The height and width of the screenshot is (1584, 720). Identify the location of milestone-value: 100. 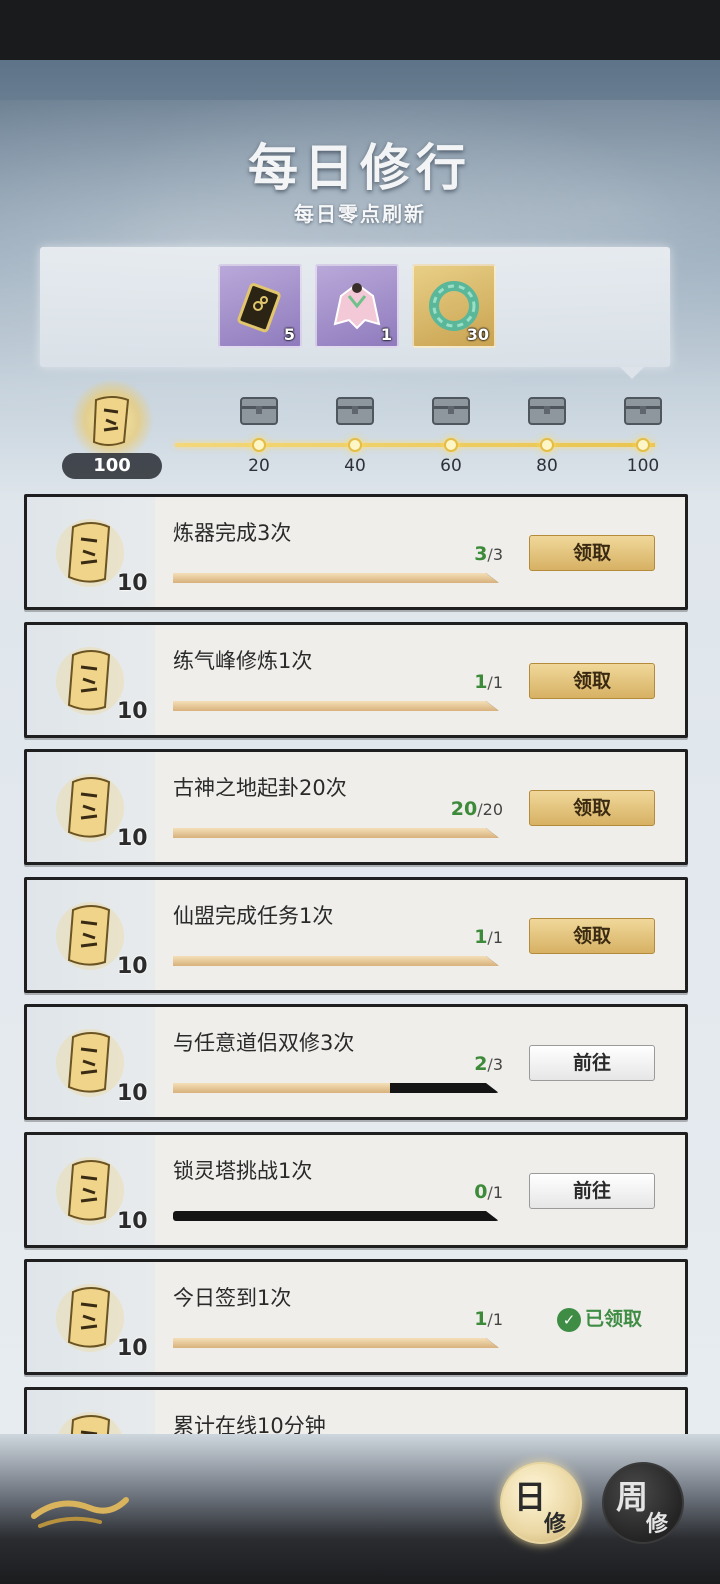
(643, 466).